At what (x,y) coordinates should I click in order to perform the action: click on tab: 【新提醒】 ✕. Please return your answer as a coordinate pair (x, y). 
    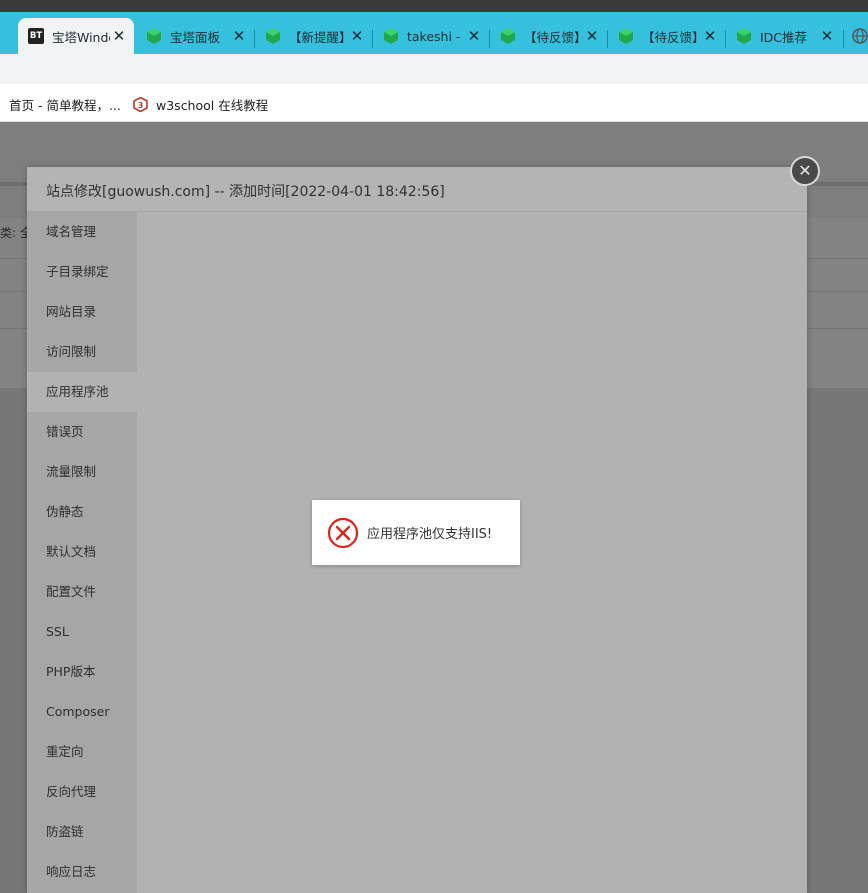
    Looking at the image, I should click on (313, 36).